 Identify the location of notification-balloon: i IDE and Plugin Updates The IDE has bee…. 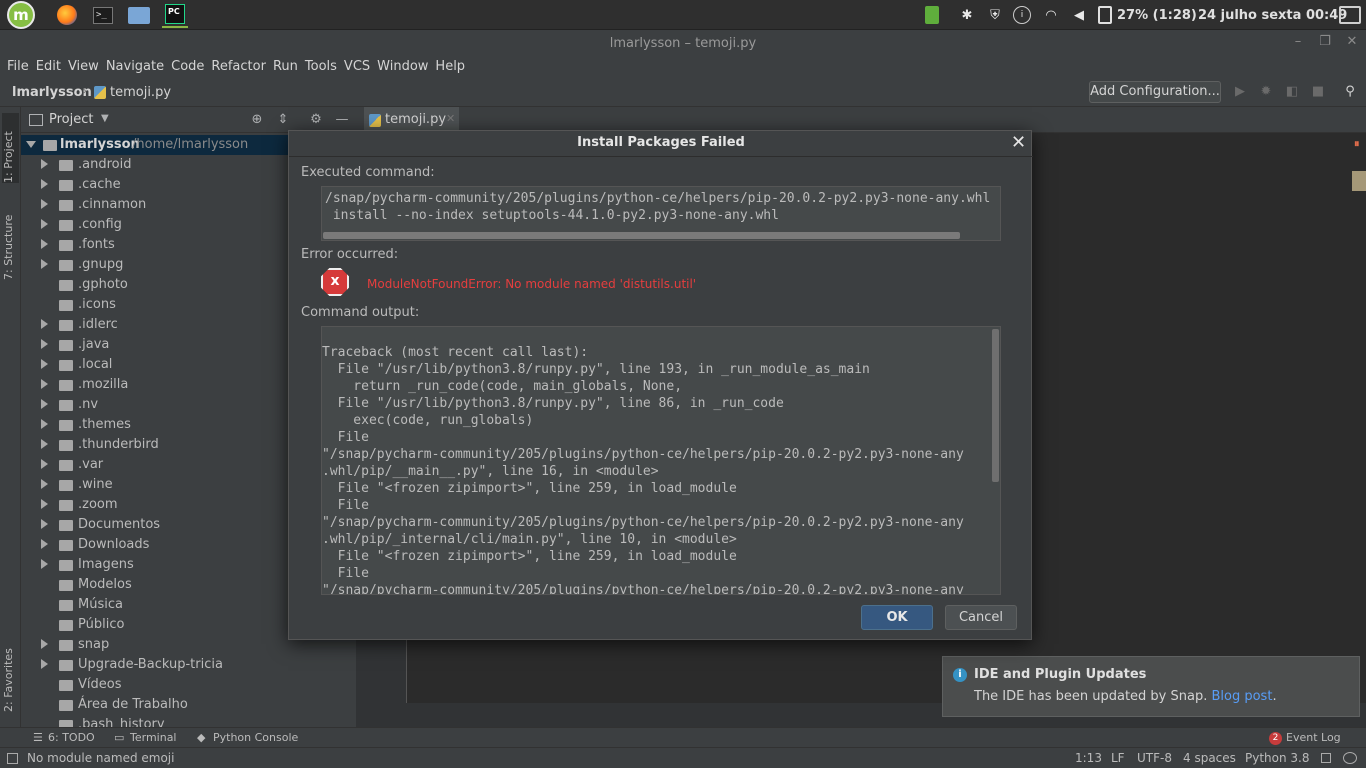
(1151, 686).